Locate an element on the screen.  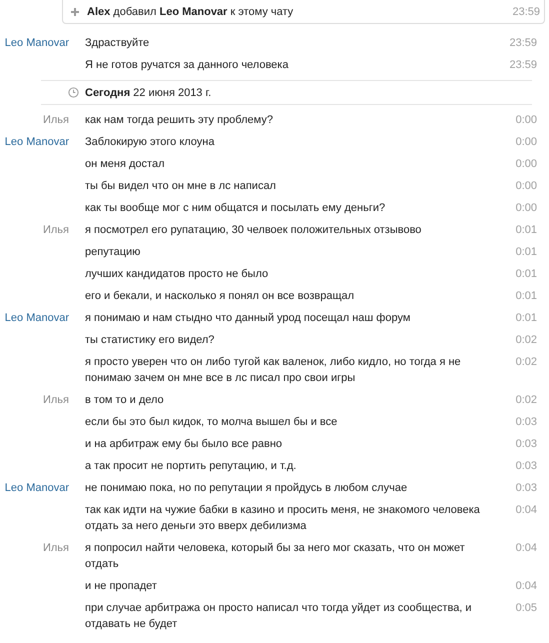
message-text: репутацию is located at coordinates (113, 252).